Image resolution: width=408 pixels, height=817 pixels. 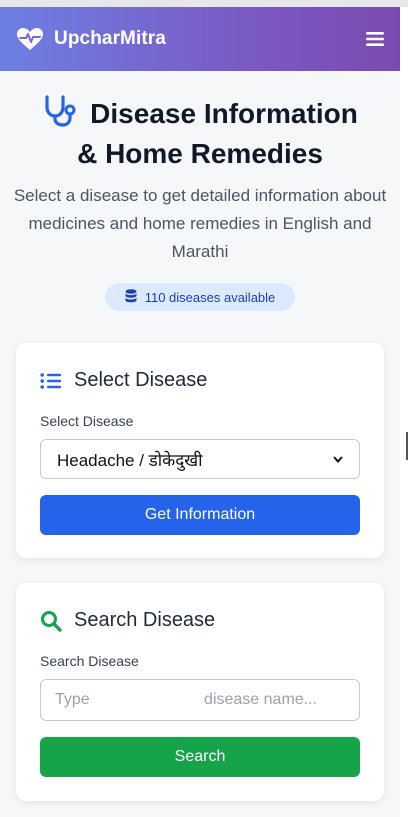 I want to click on chevron-down-icon, so click(x=338, y=459).